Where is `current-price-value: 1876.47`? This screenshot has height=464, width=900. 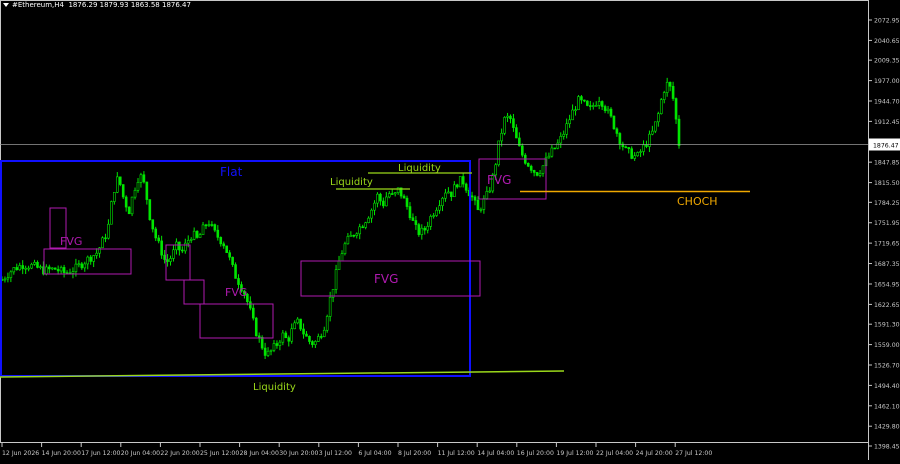
current-price-value: 1876.47 is located at coordinates (886, 146).